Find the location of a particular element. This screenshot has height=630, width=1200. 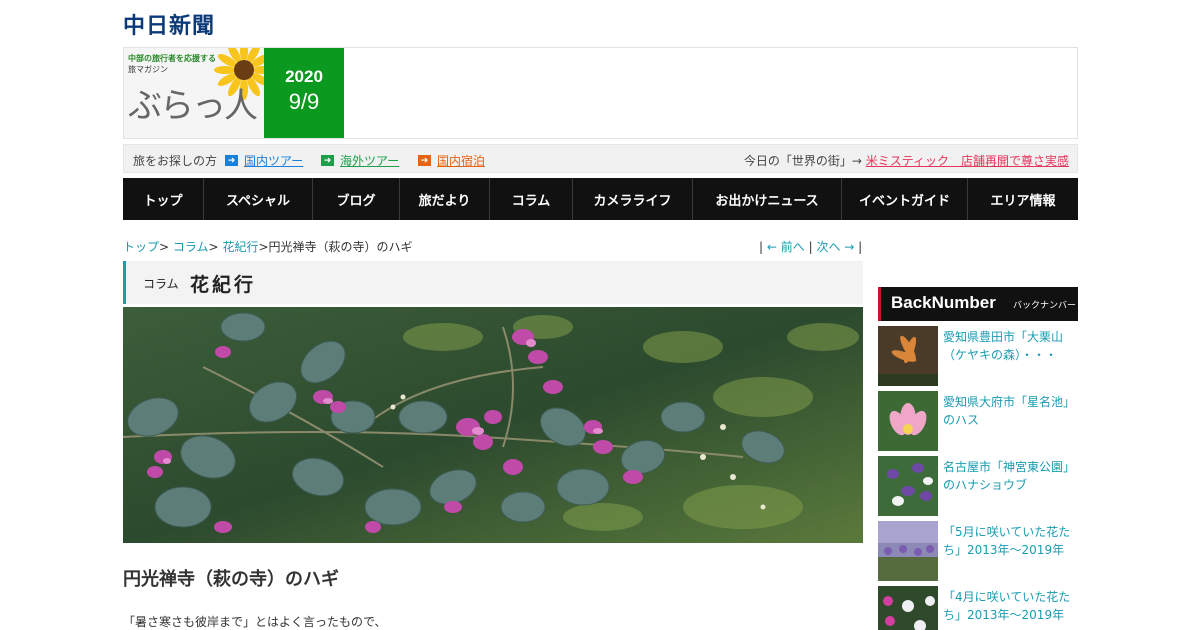

issue-day: 9/9 is located at coordinates (304, 101).